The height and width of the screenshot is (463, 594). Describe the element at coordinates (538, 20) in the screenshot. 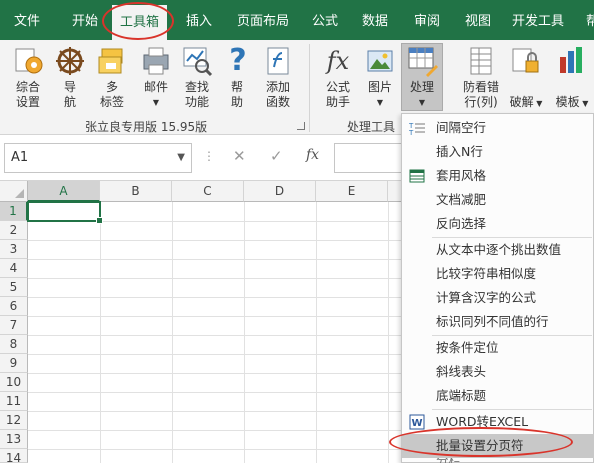

I see `tab-developer: 开发工具` at that location.